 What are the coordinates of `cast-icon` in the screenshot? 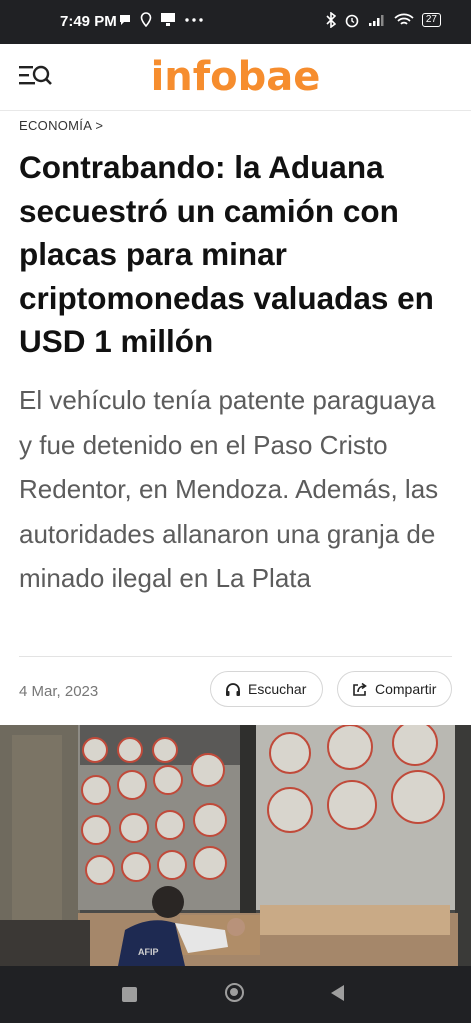 It's located at (168, 19).